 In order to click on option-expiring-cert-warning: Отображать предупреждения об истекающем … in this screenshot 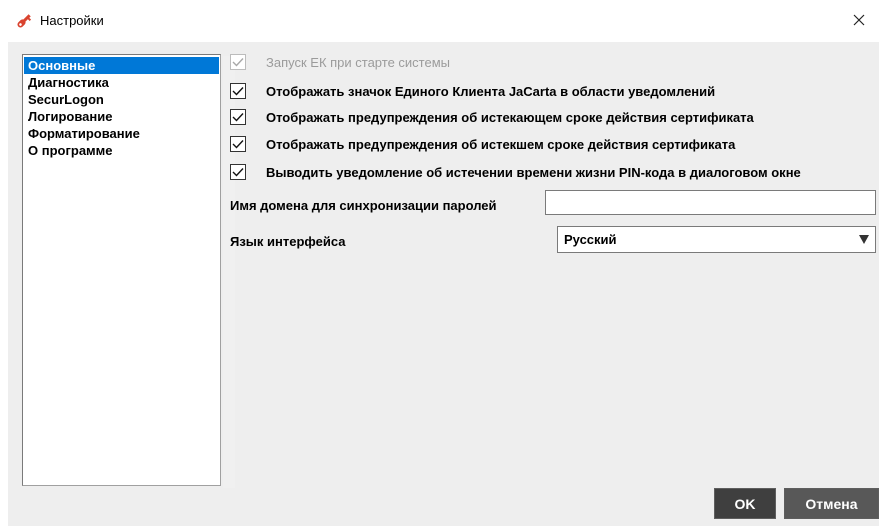, I will do `click(492, 117)`.